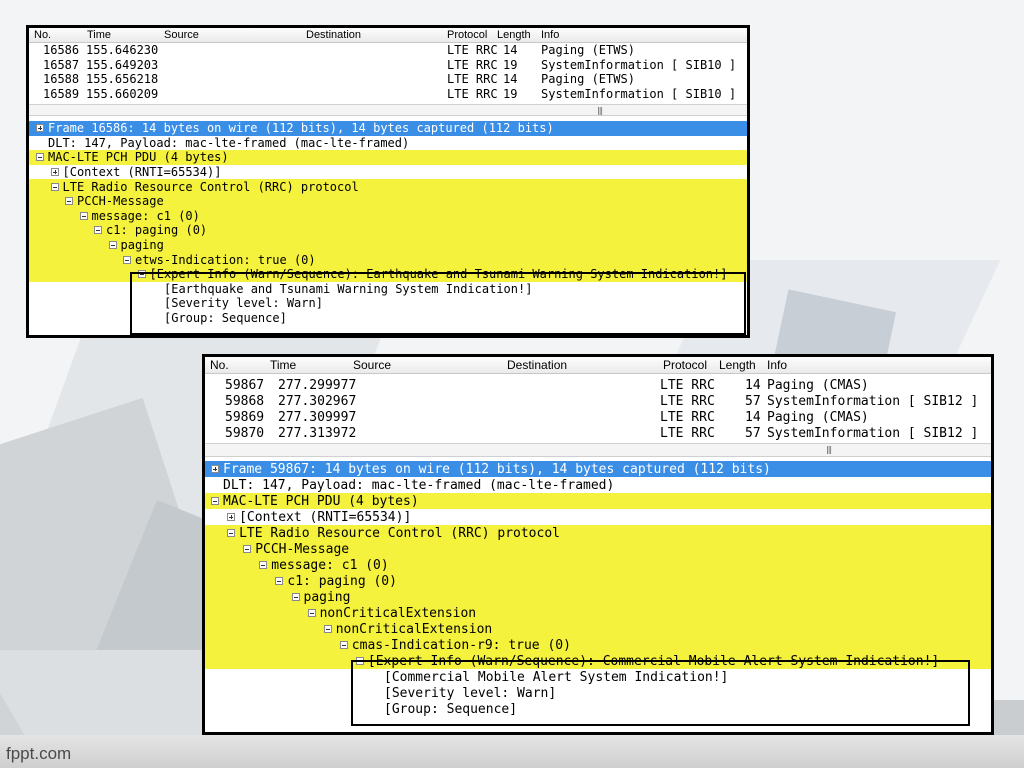 This screenshot has height=768, width=1024. I want to click on packet-row: 16586 155.646230 LTE RRC 14 Paging (ETWS), so click(388, 50).